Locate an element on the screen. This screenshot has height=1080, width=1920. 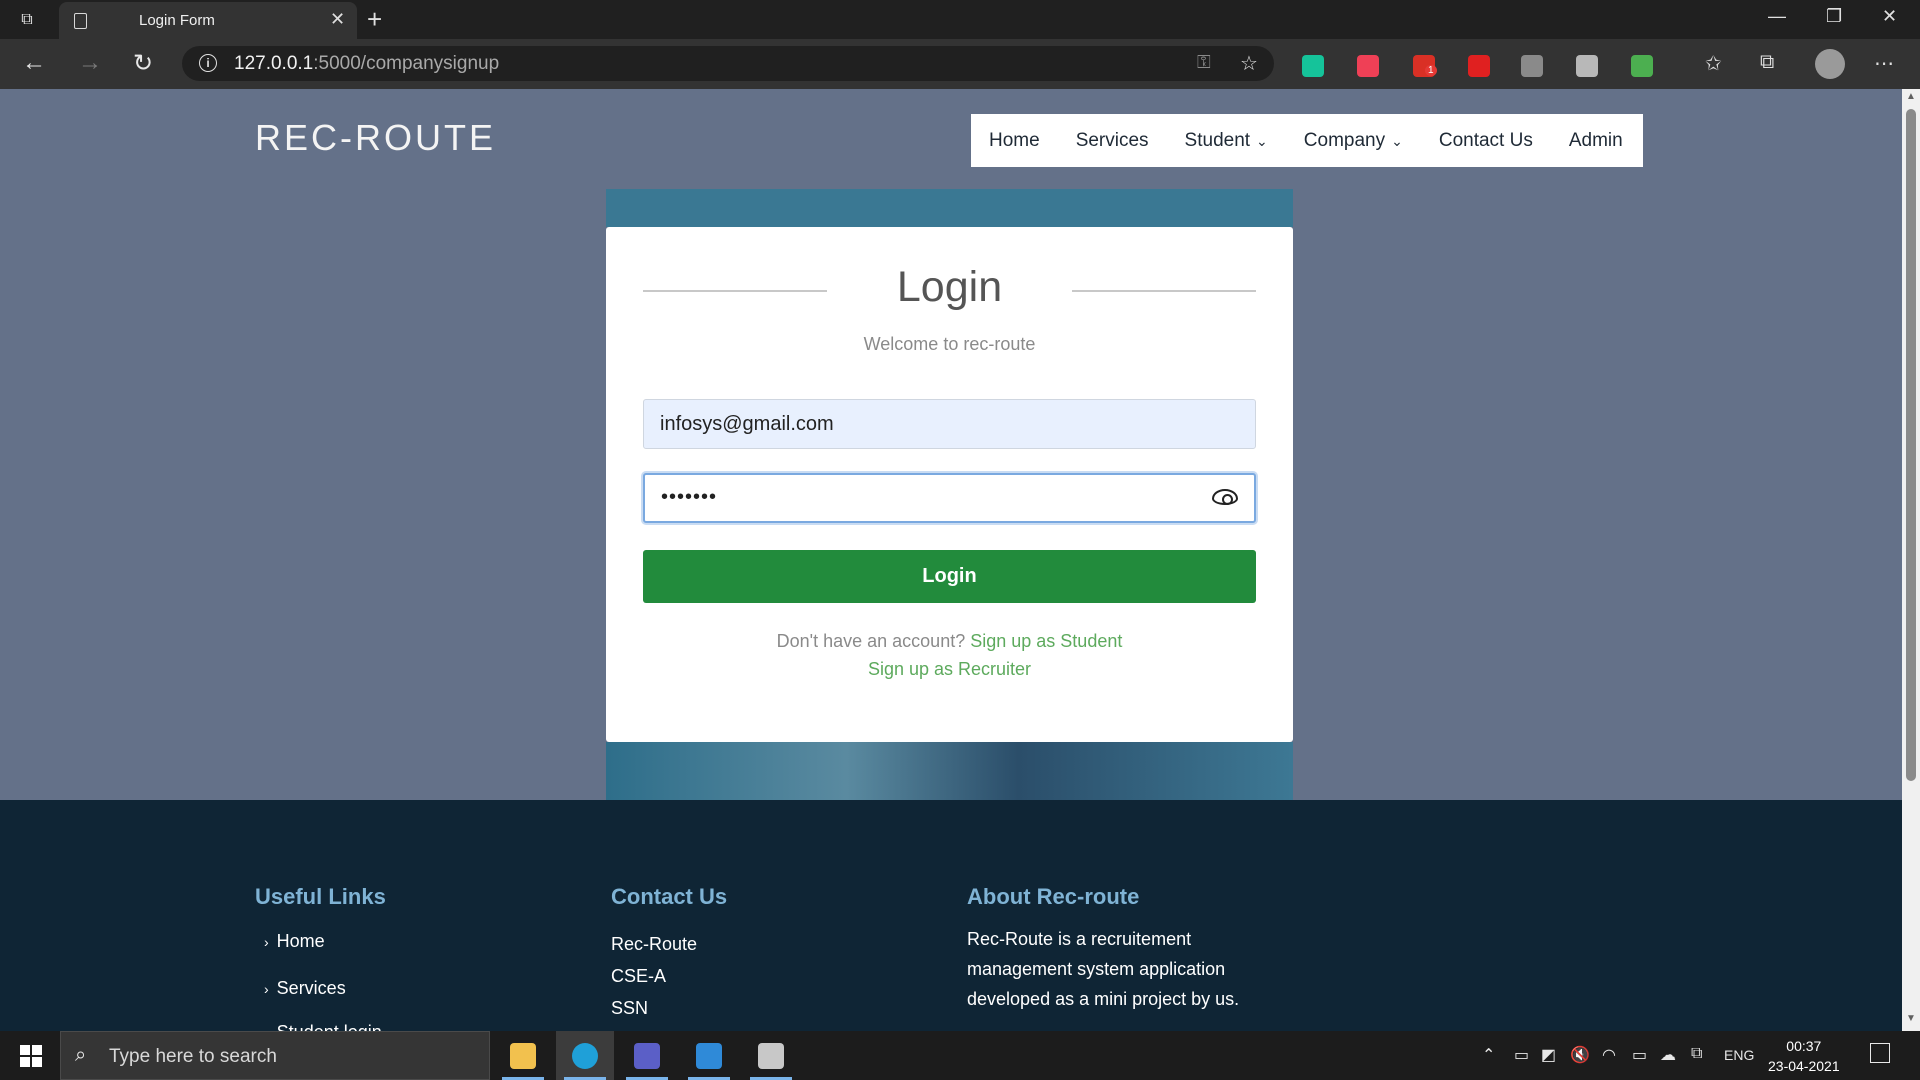
show-hidden-icons: ⌃ is located at coordinates (1488, 1055).